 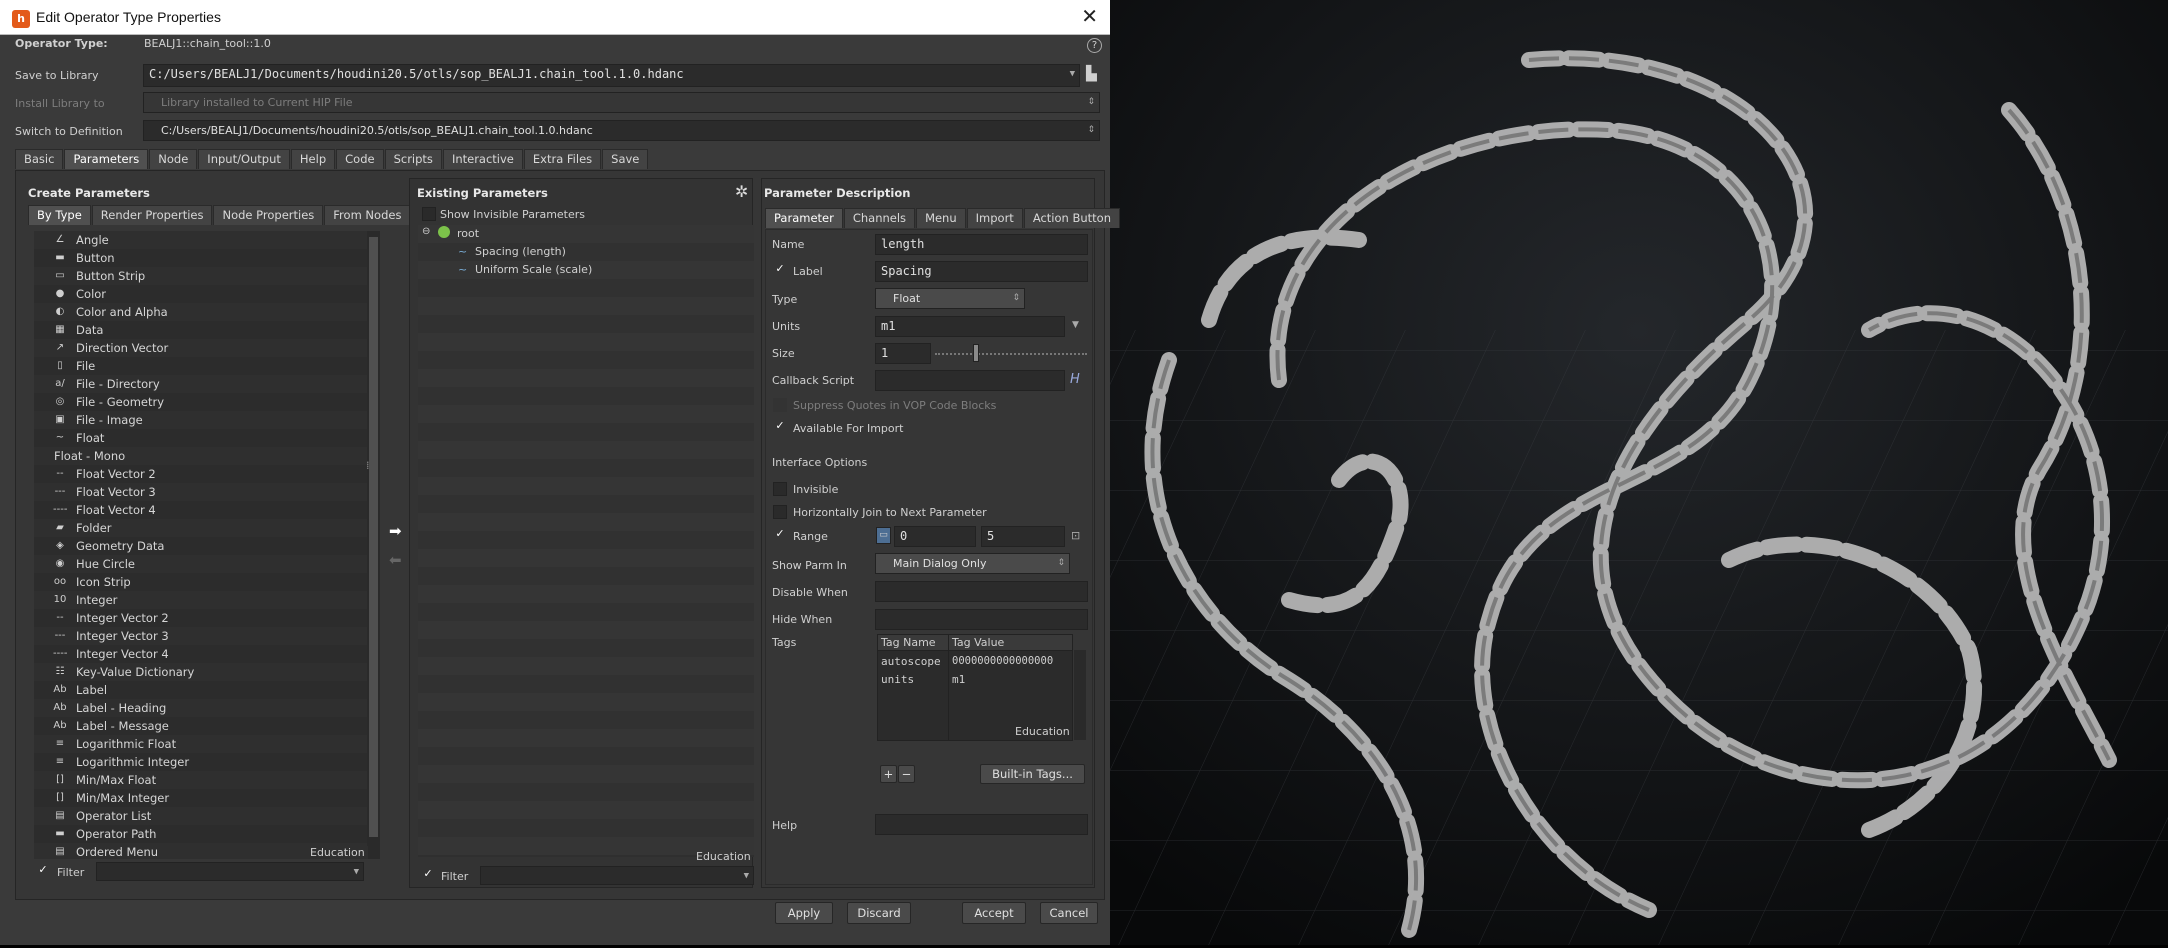 What do you see at coordinates (1011, 354) in the screenshot?
I see `size-slider-track` at bounding box center [1011, 354].